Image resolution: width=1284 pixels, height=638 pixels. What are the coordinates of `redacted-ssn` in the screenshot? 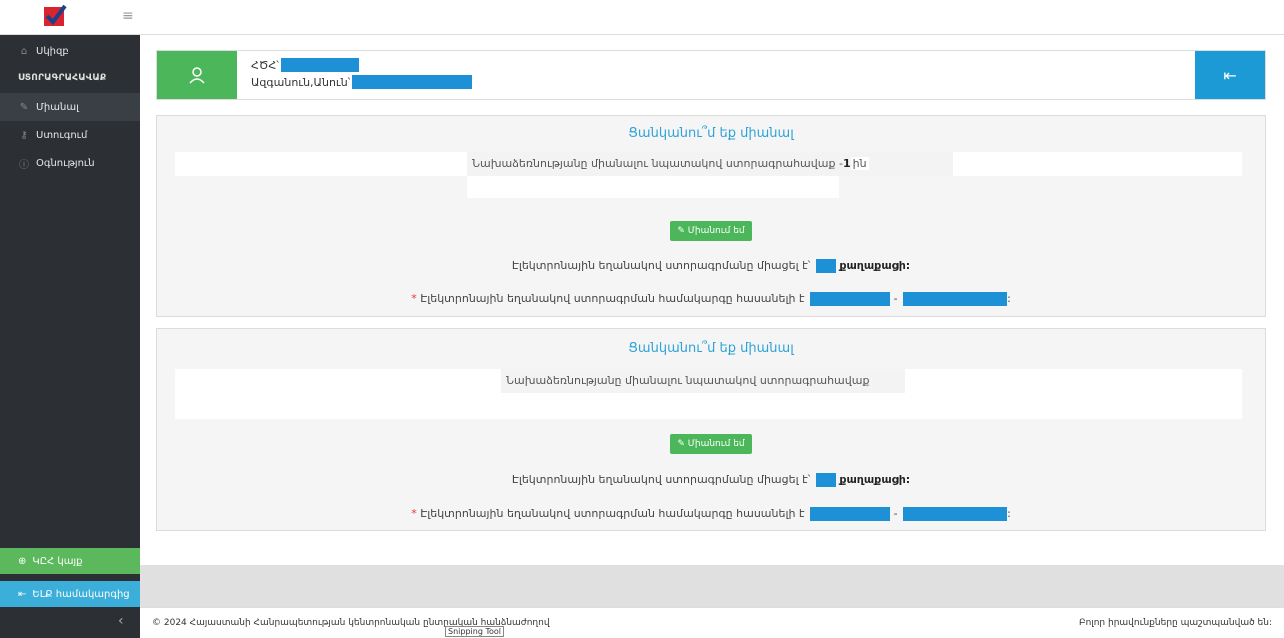 It's located at (319, 65).